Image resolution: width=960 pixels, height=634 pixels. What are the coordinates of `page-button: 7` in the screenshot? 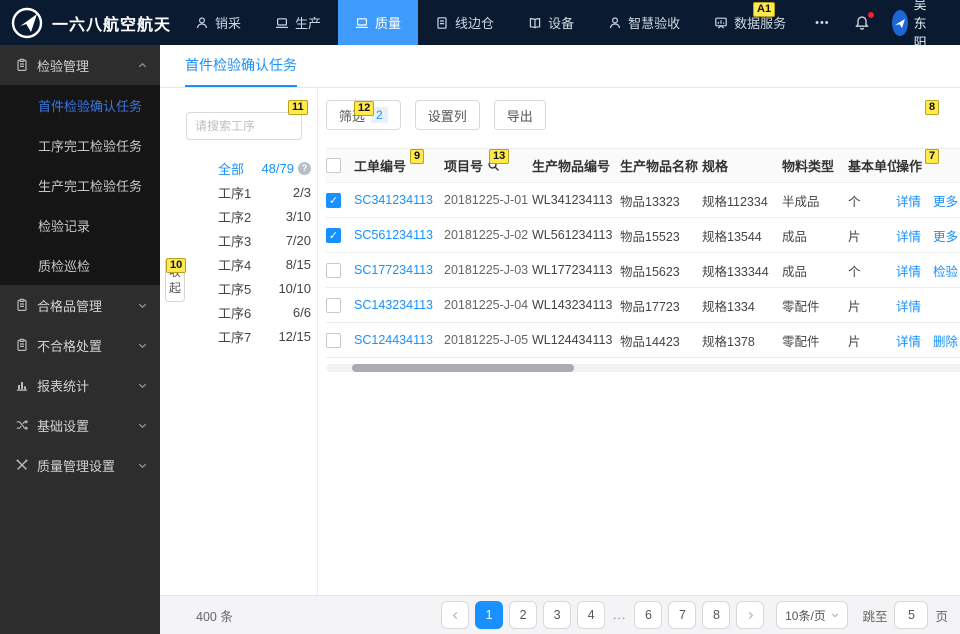 It's located at (682, 615).